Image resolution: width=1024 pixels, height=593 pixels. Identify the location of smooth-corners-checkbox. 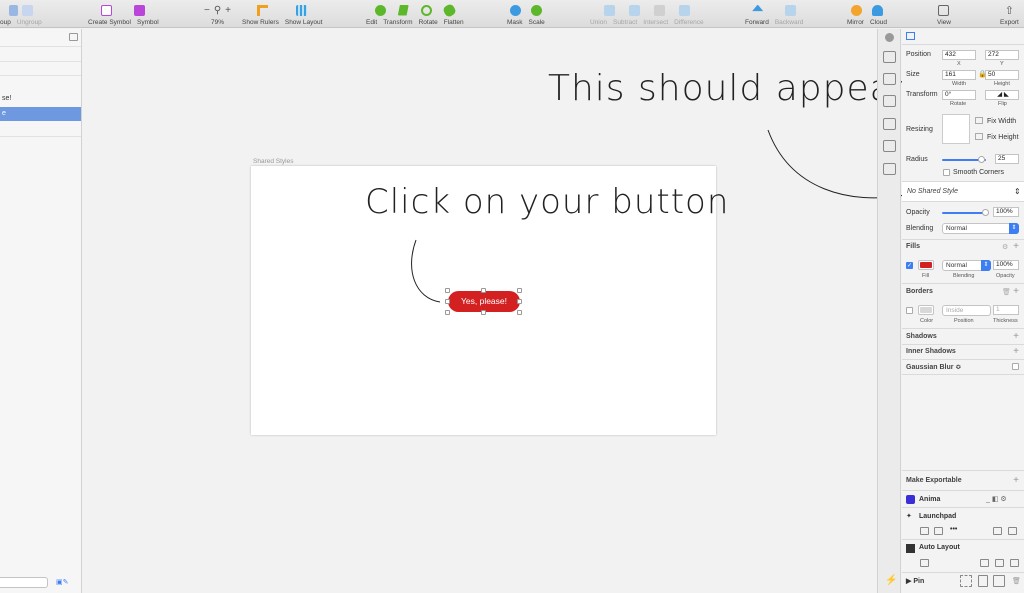
(946, 172).